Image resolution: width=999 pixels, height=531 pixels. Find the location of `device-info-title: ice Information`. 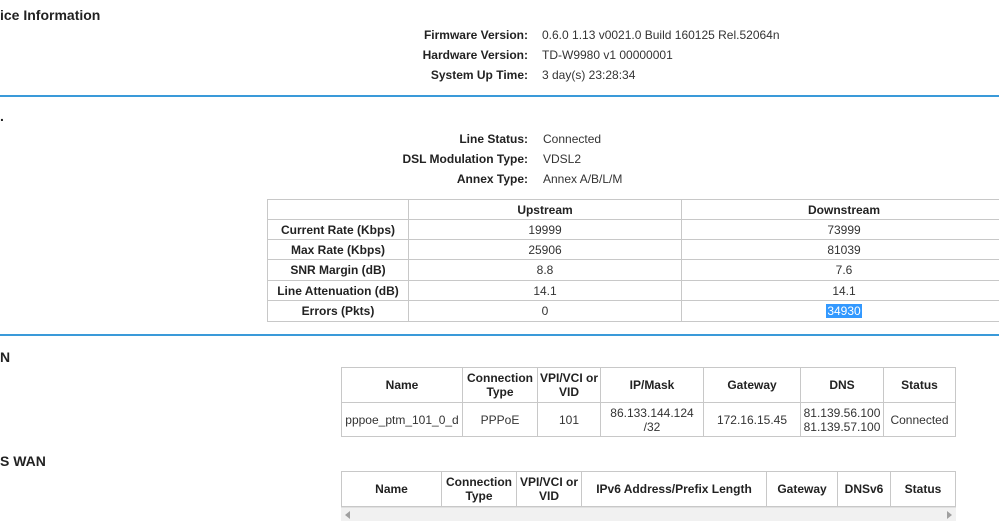

device-info-title: ice Information is located at coordinates (50, 15).